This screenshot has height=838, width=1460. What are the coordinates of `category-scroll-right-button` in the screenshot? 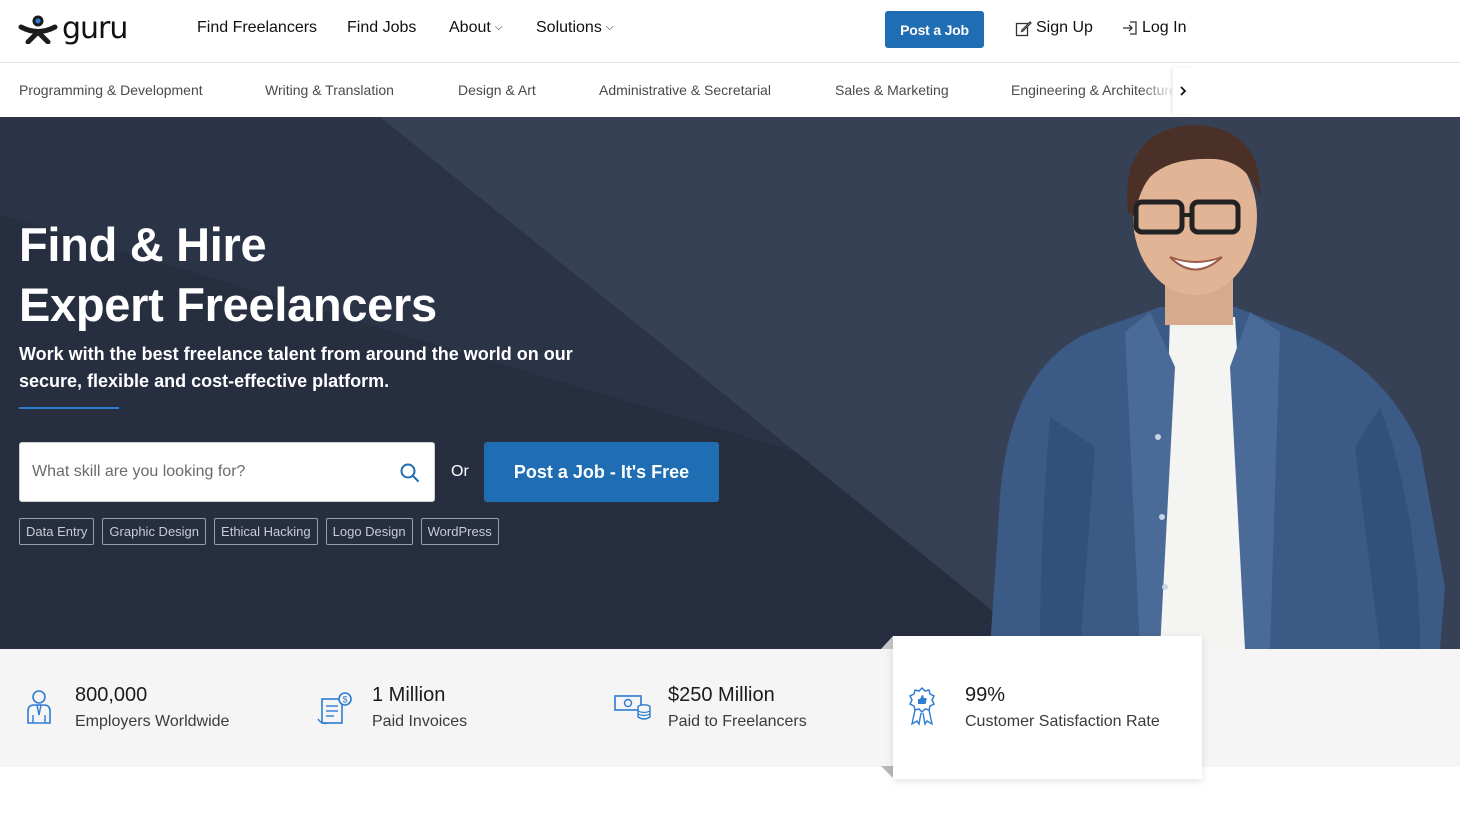 It's located at (1183, 91).